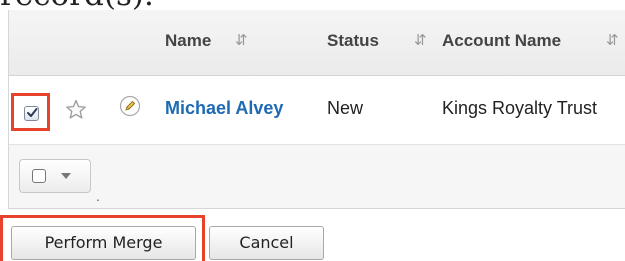  What do you see at coordinates (266, 243) in the screenshot?
I see `cancel-button: Cancel` at bounding box center [266, 243].